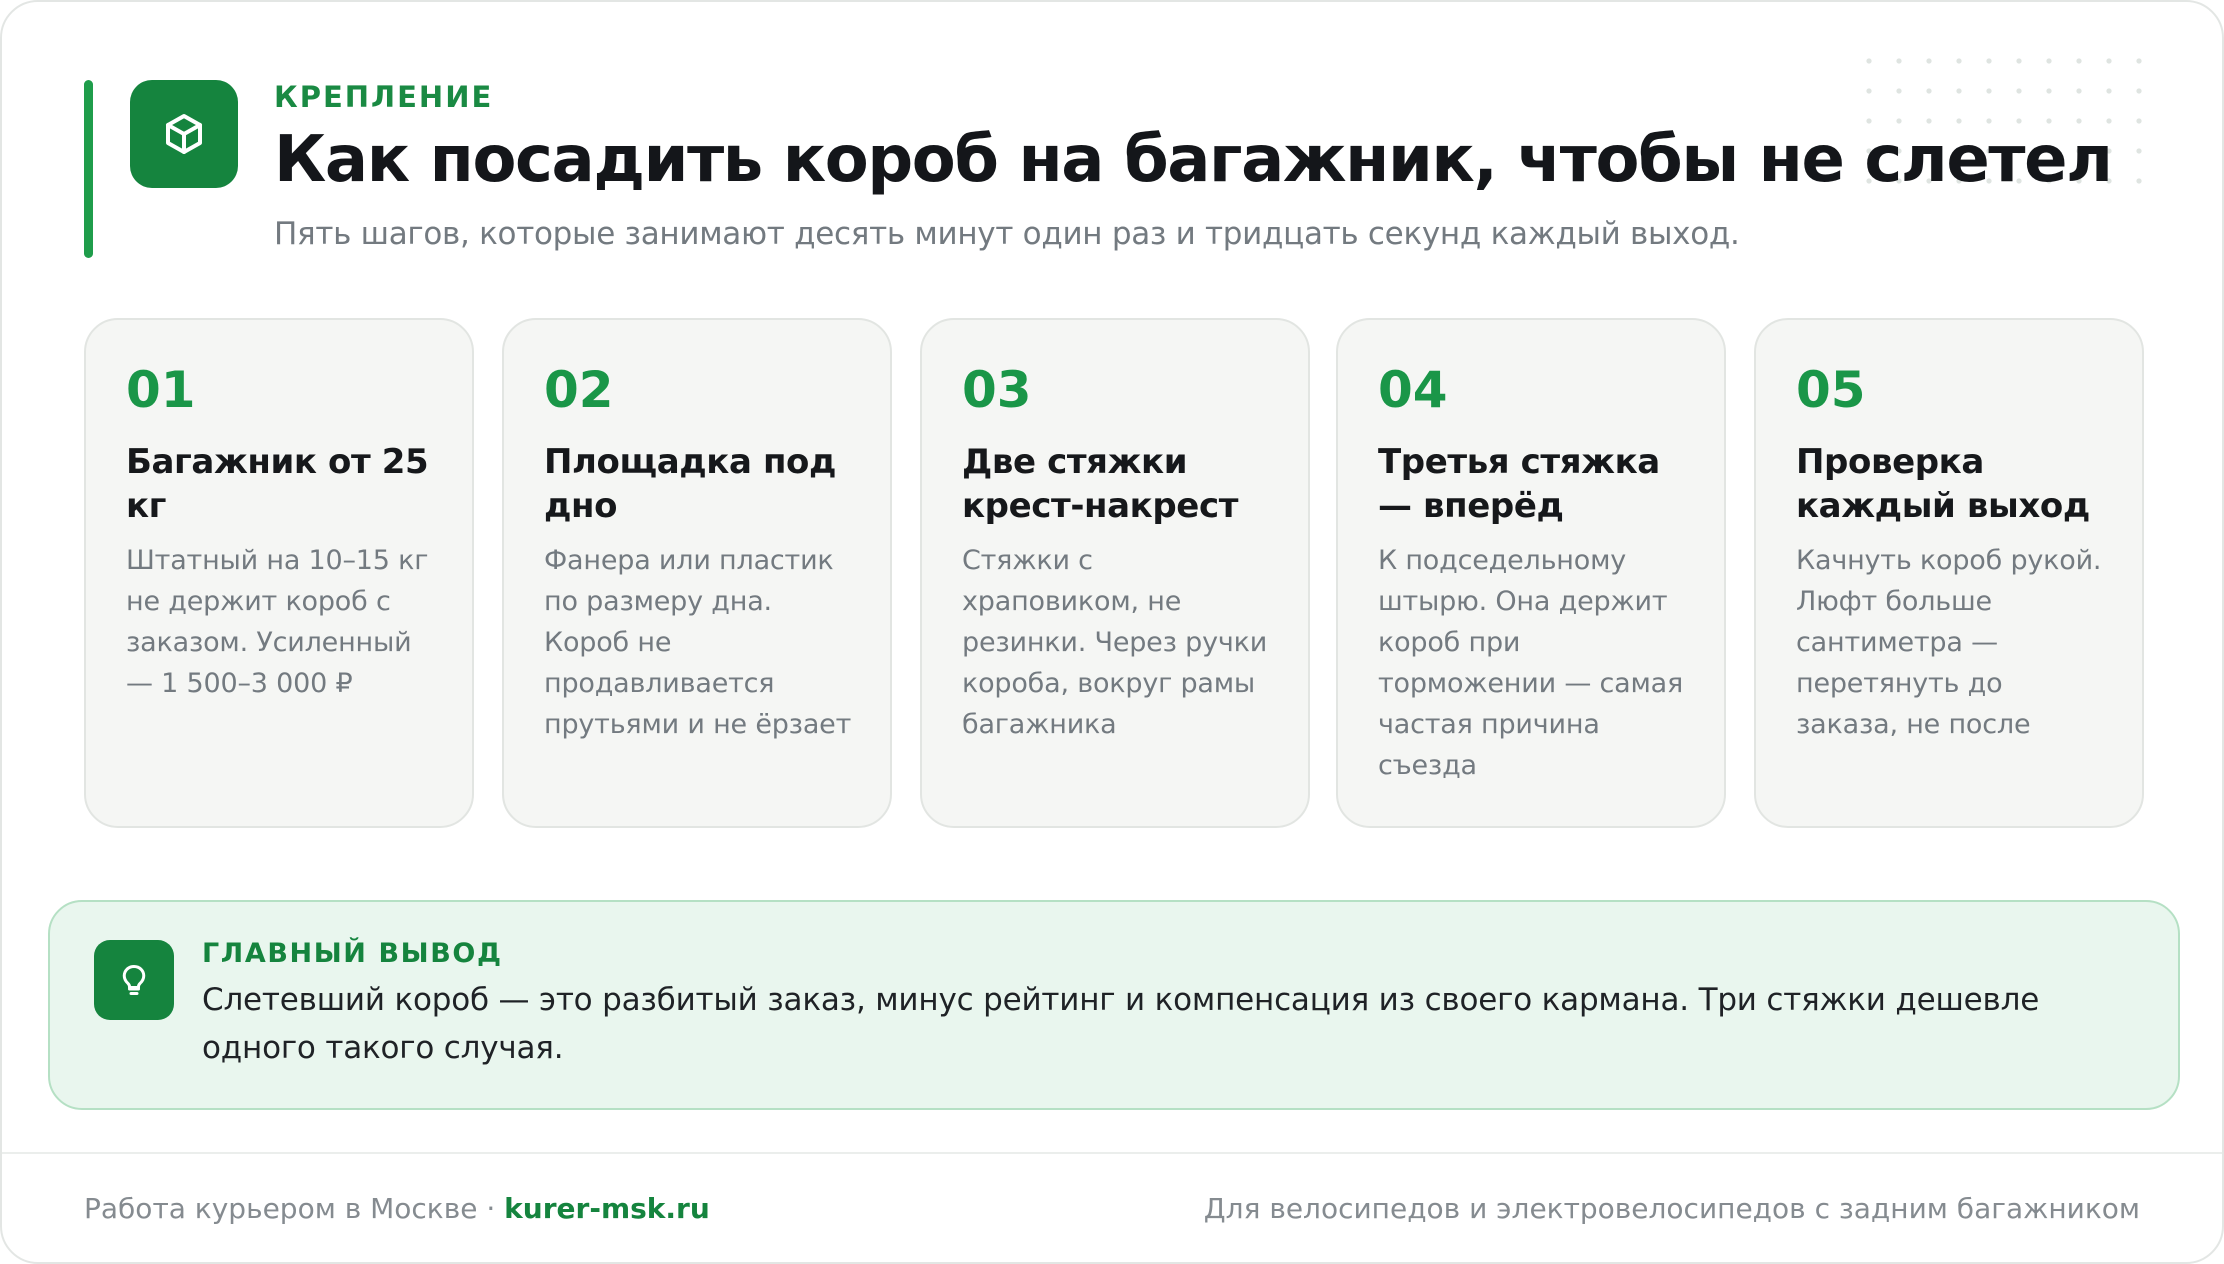 The image size is (2224, 1264). I want to click on step-title: Проверка каждый выход, so click(1943, 484).